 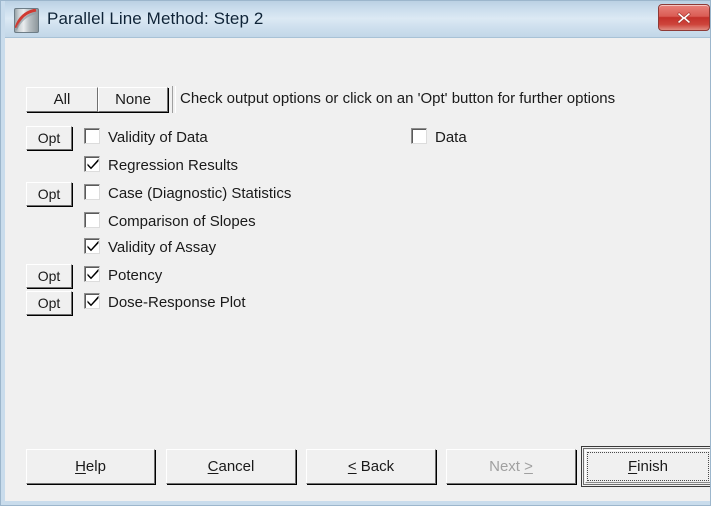 What do you see at coordinates (62, 99) in the screenshot?
I see `select-all-button: All` at bounding box center [62, 99].